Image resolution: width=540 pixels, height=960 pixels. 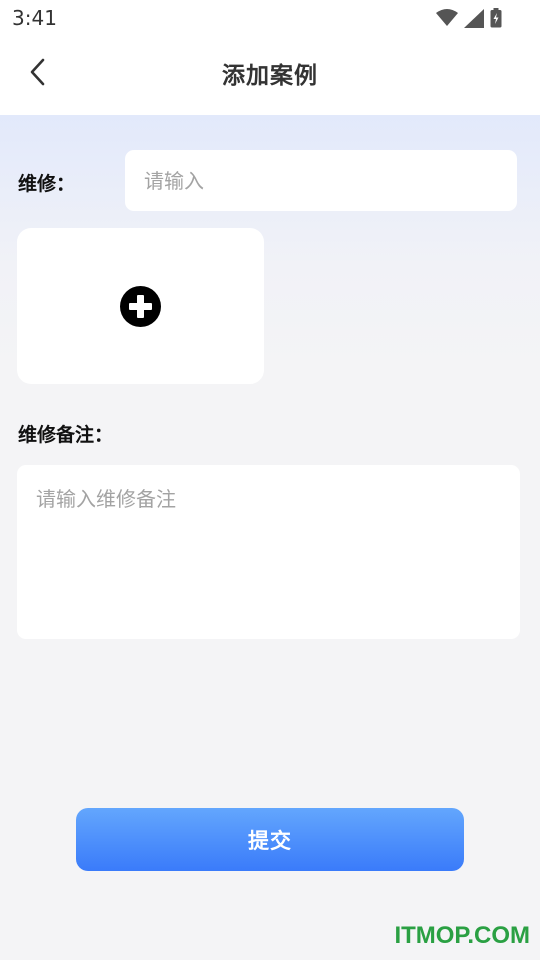 I want to click on repair-input, so click(x=321, y=180).